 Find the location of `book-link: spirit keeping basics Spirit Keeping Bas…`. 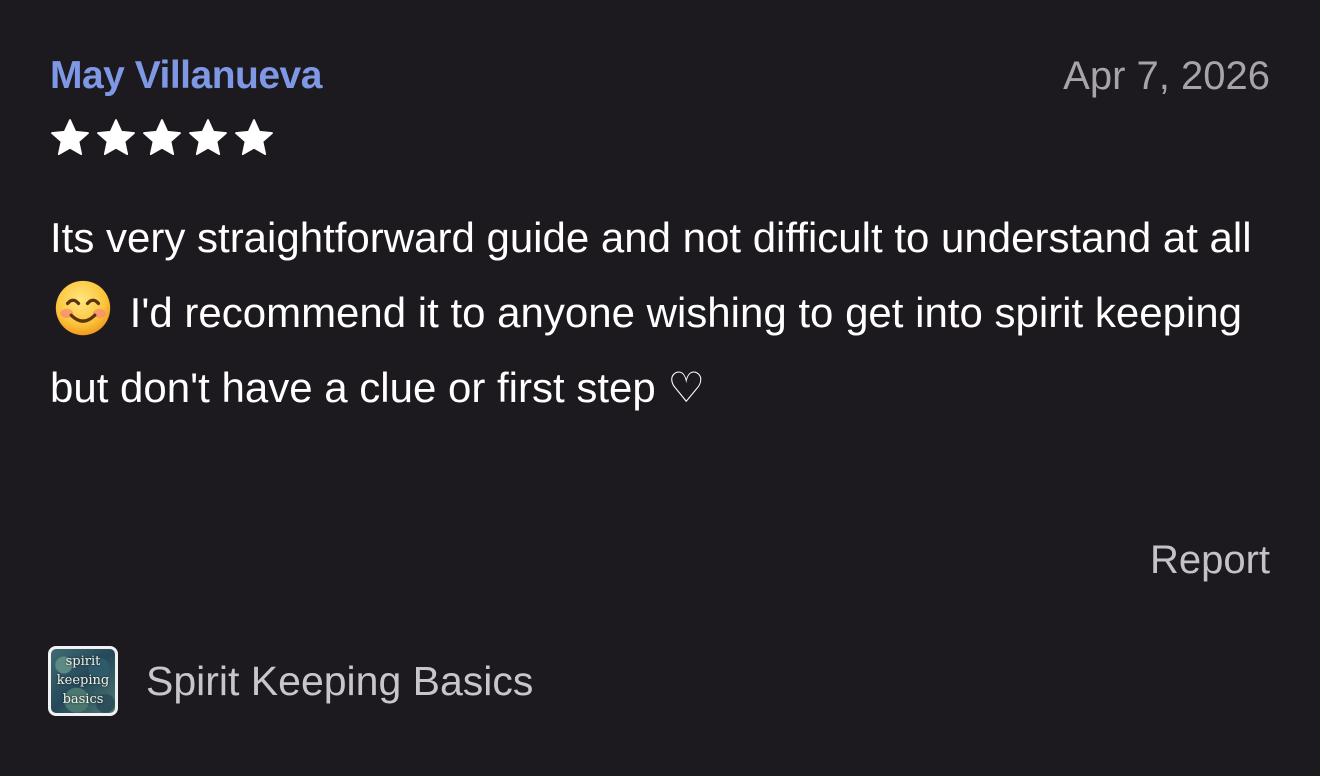

book-link: spirit keeping basics Spirit Keeping Bas… is located at coordinates (290, 681).